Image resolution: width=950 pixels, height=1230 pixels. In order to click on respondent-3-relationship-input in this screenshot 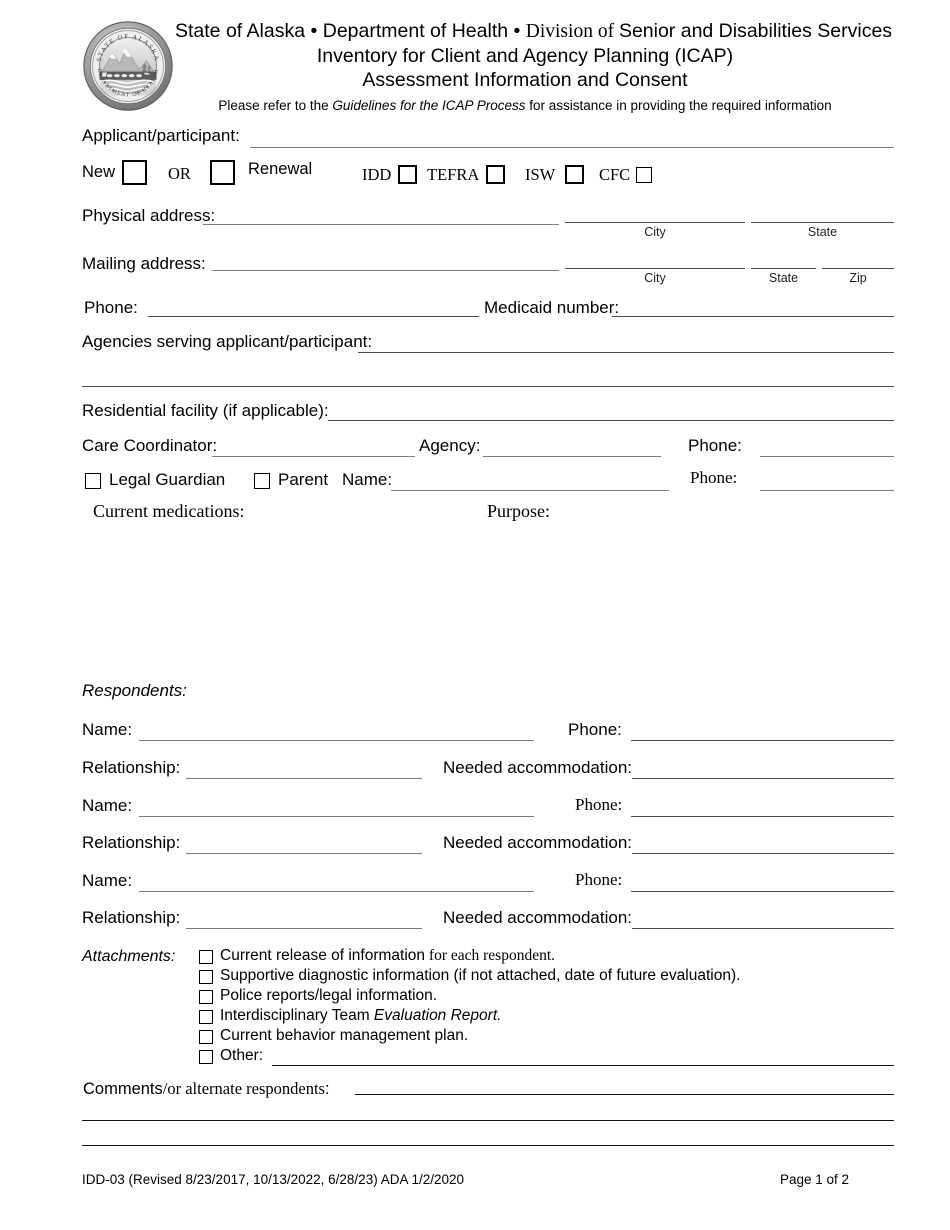, I will do `click(304, 928)`.